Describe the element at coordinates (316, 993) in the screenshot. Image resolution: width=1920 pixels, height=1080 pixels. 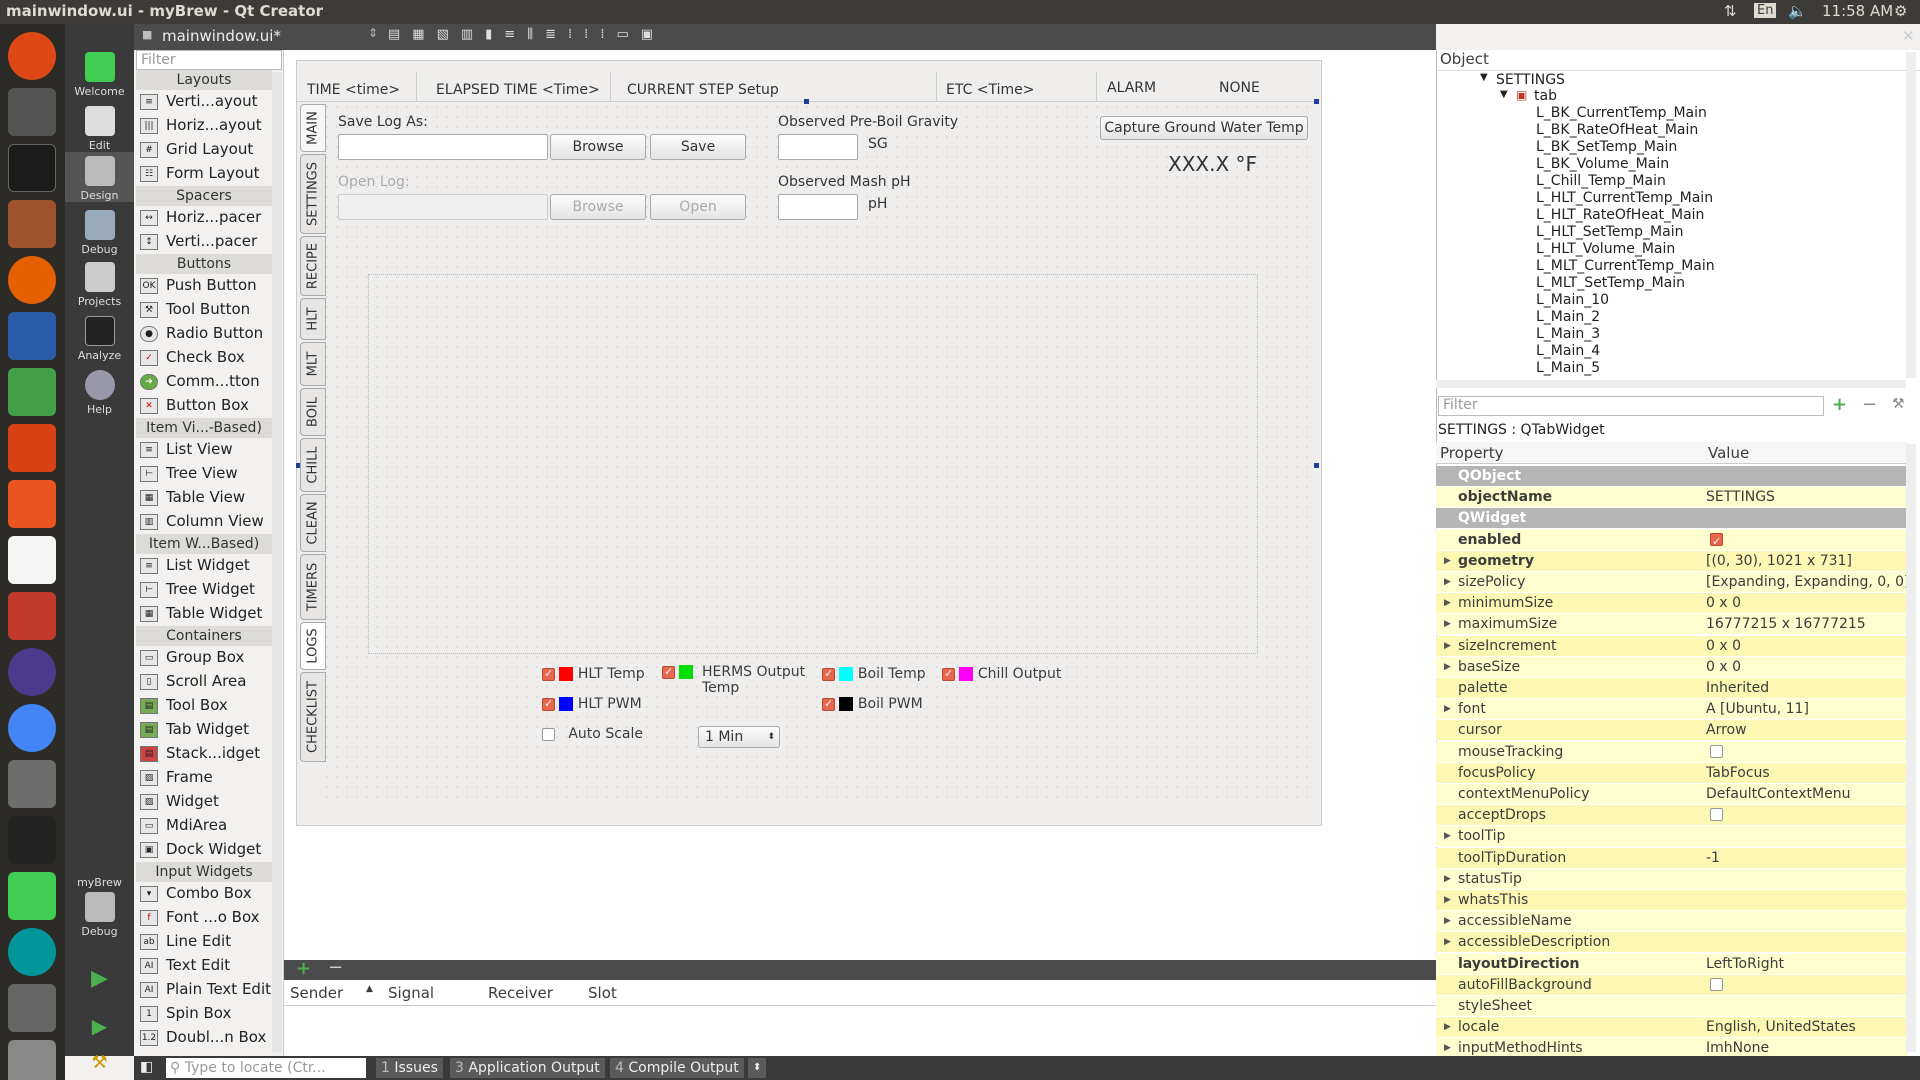
I see `col-sender: Sender` at that location.